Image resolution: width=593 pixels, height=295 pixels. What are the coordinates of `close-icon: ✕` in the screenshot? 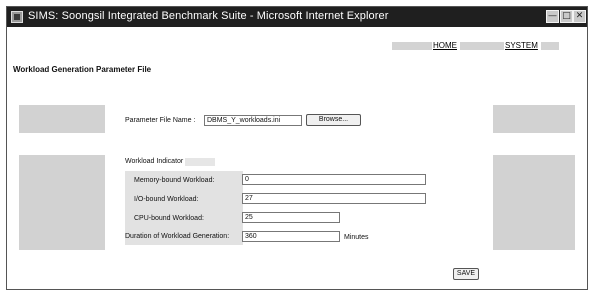 It's located at (579, 16).